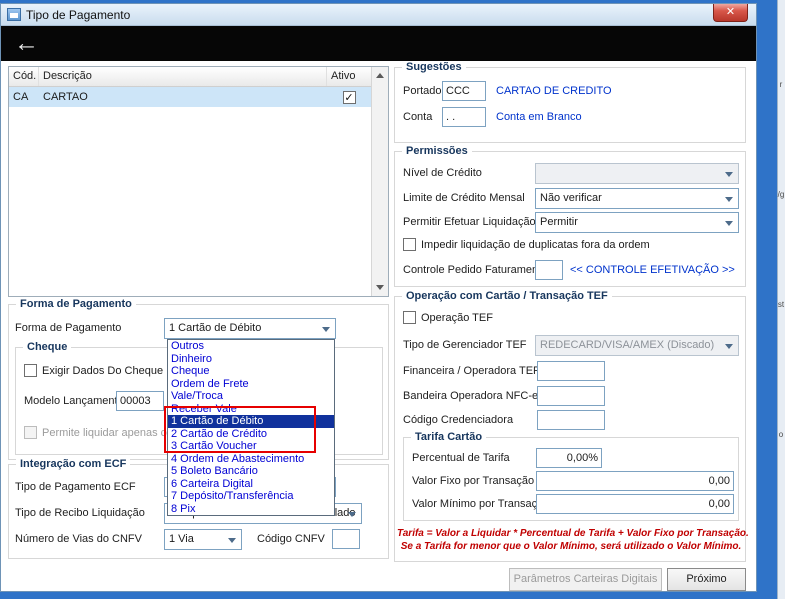  I want to click on dropdown-option: 3 Cartão Voucher, so click(251, 446).